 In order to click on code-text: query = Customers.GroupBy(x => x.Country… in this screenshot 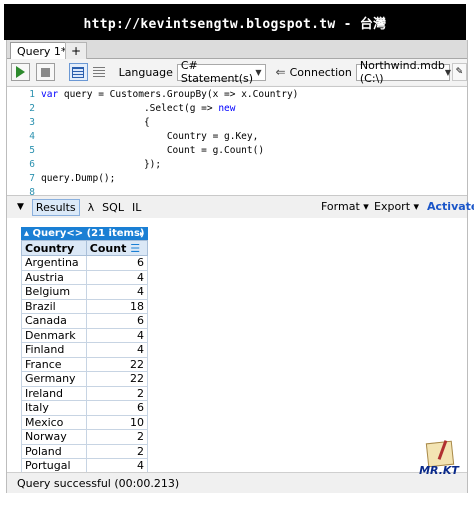, I will do `click(178, 94)`.